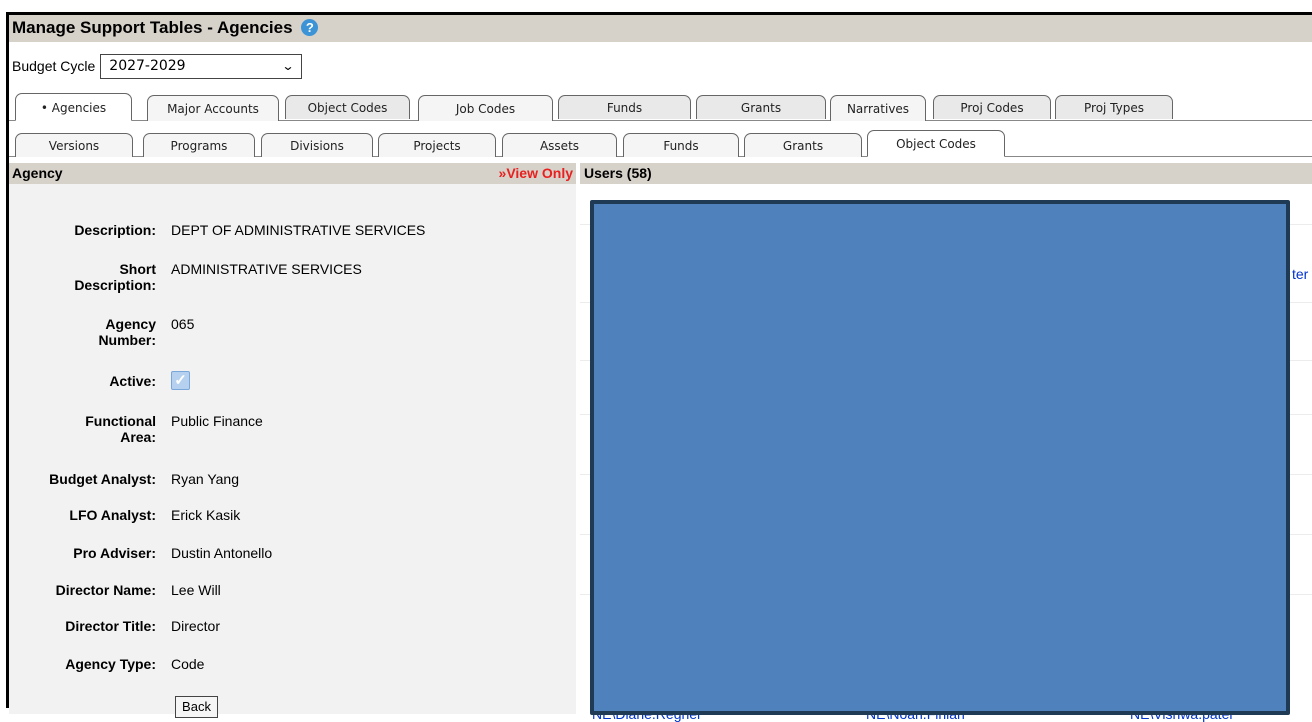  Describe the element at coordinates (115, 277) in the screenshot. I see `field-label: Short Description:` at that location.